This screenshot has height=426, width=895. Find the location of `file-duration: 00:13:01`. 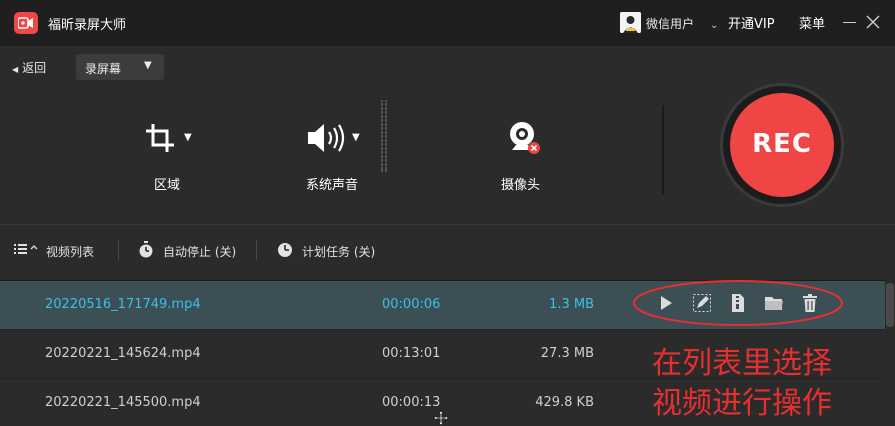

file-duration: 00:13:01 is located at coordinates (411, 353).